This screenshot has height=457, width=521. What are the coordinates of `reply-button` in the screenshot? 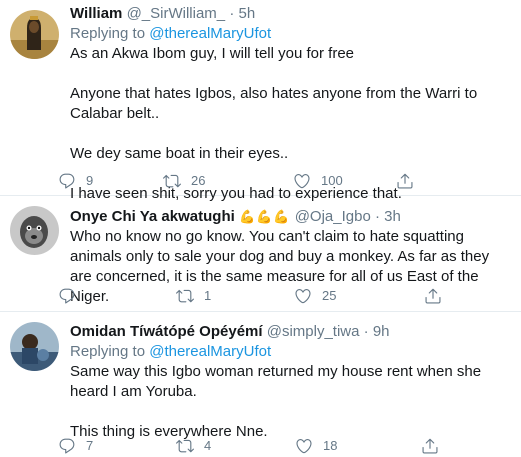 It's located at (72, 296).